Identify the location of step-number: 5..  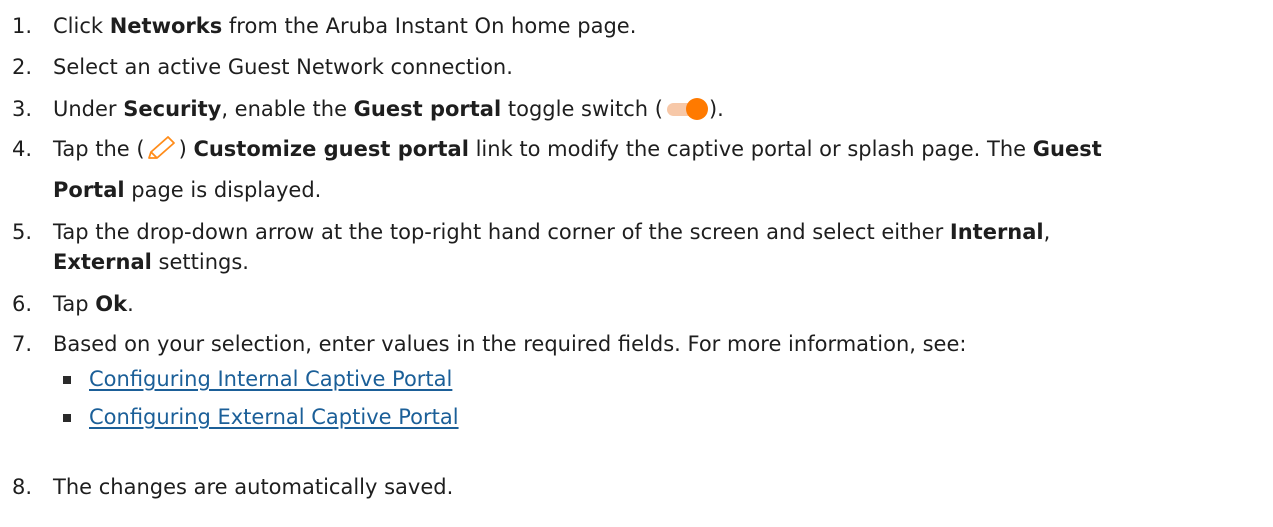
(22, 232).